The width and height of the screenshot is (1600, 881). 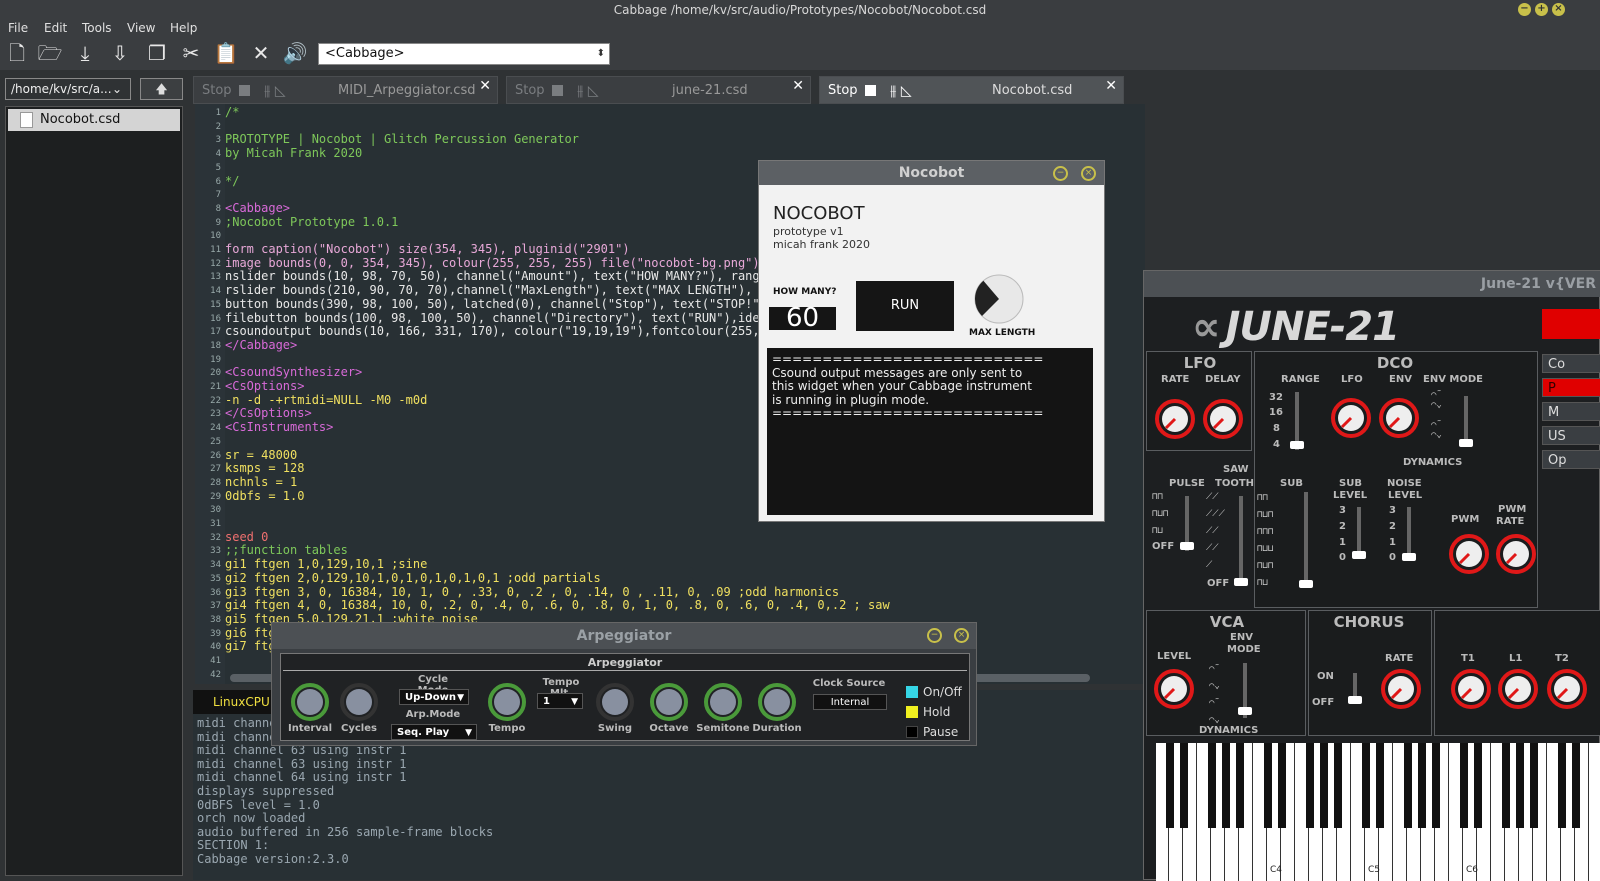 I want to click on howmany-number-slider: 60, so click(x=802, y=318).